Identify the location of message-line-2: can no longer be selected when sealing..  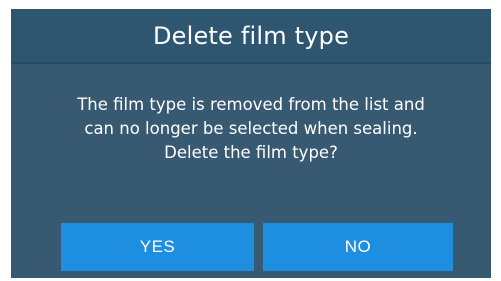
(251, 128).